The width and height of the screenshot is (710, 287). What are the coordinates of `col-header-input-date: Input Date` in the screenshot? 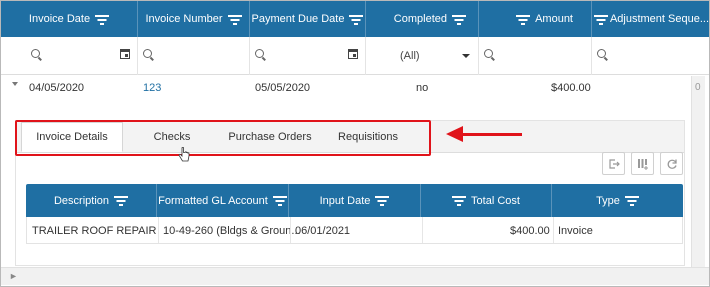 It's located at (355, 200).